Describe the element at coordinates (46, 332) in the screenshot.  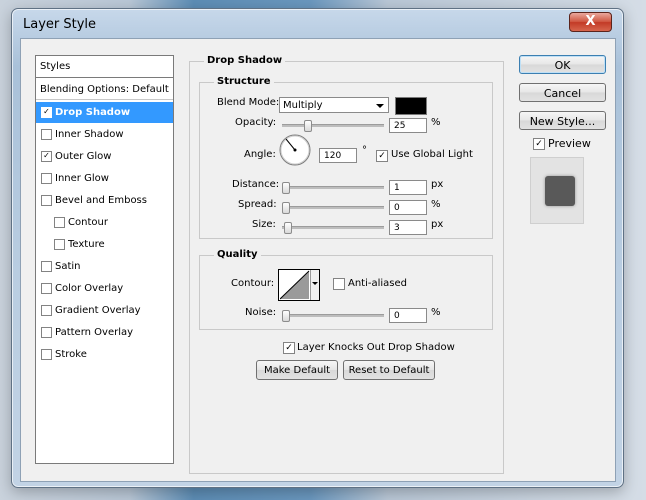
I see `pattern-overlay-checkbox` at that location.